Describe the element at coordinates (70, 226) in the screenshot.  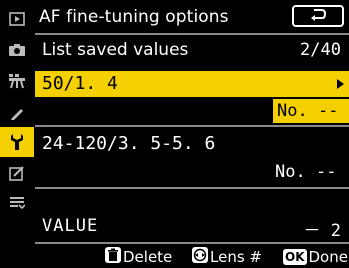
I see `value-label: VALUE` at that location.